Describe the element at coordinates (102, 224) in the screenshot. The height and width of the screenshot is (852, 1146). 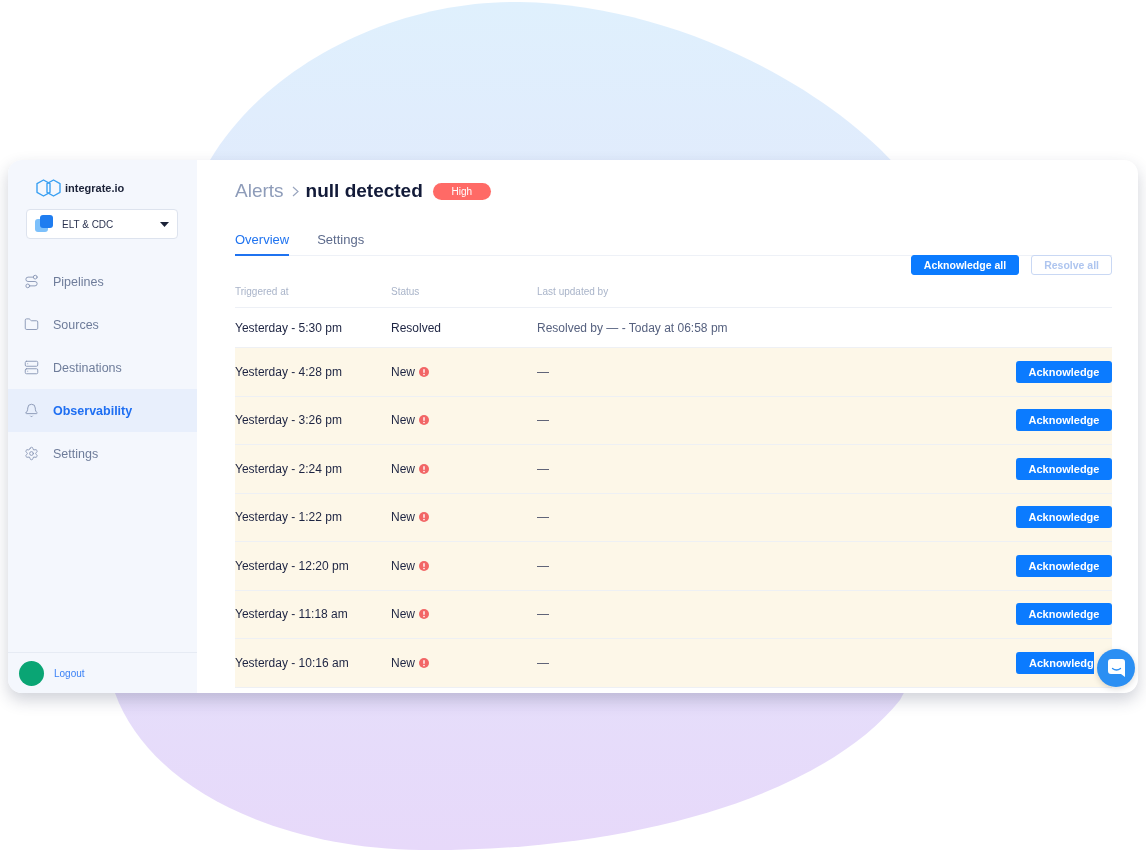
I see `workspace-dropdown: ELT & CDC` at that location.